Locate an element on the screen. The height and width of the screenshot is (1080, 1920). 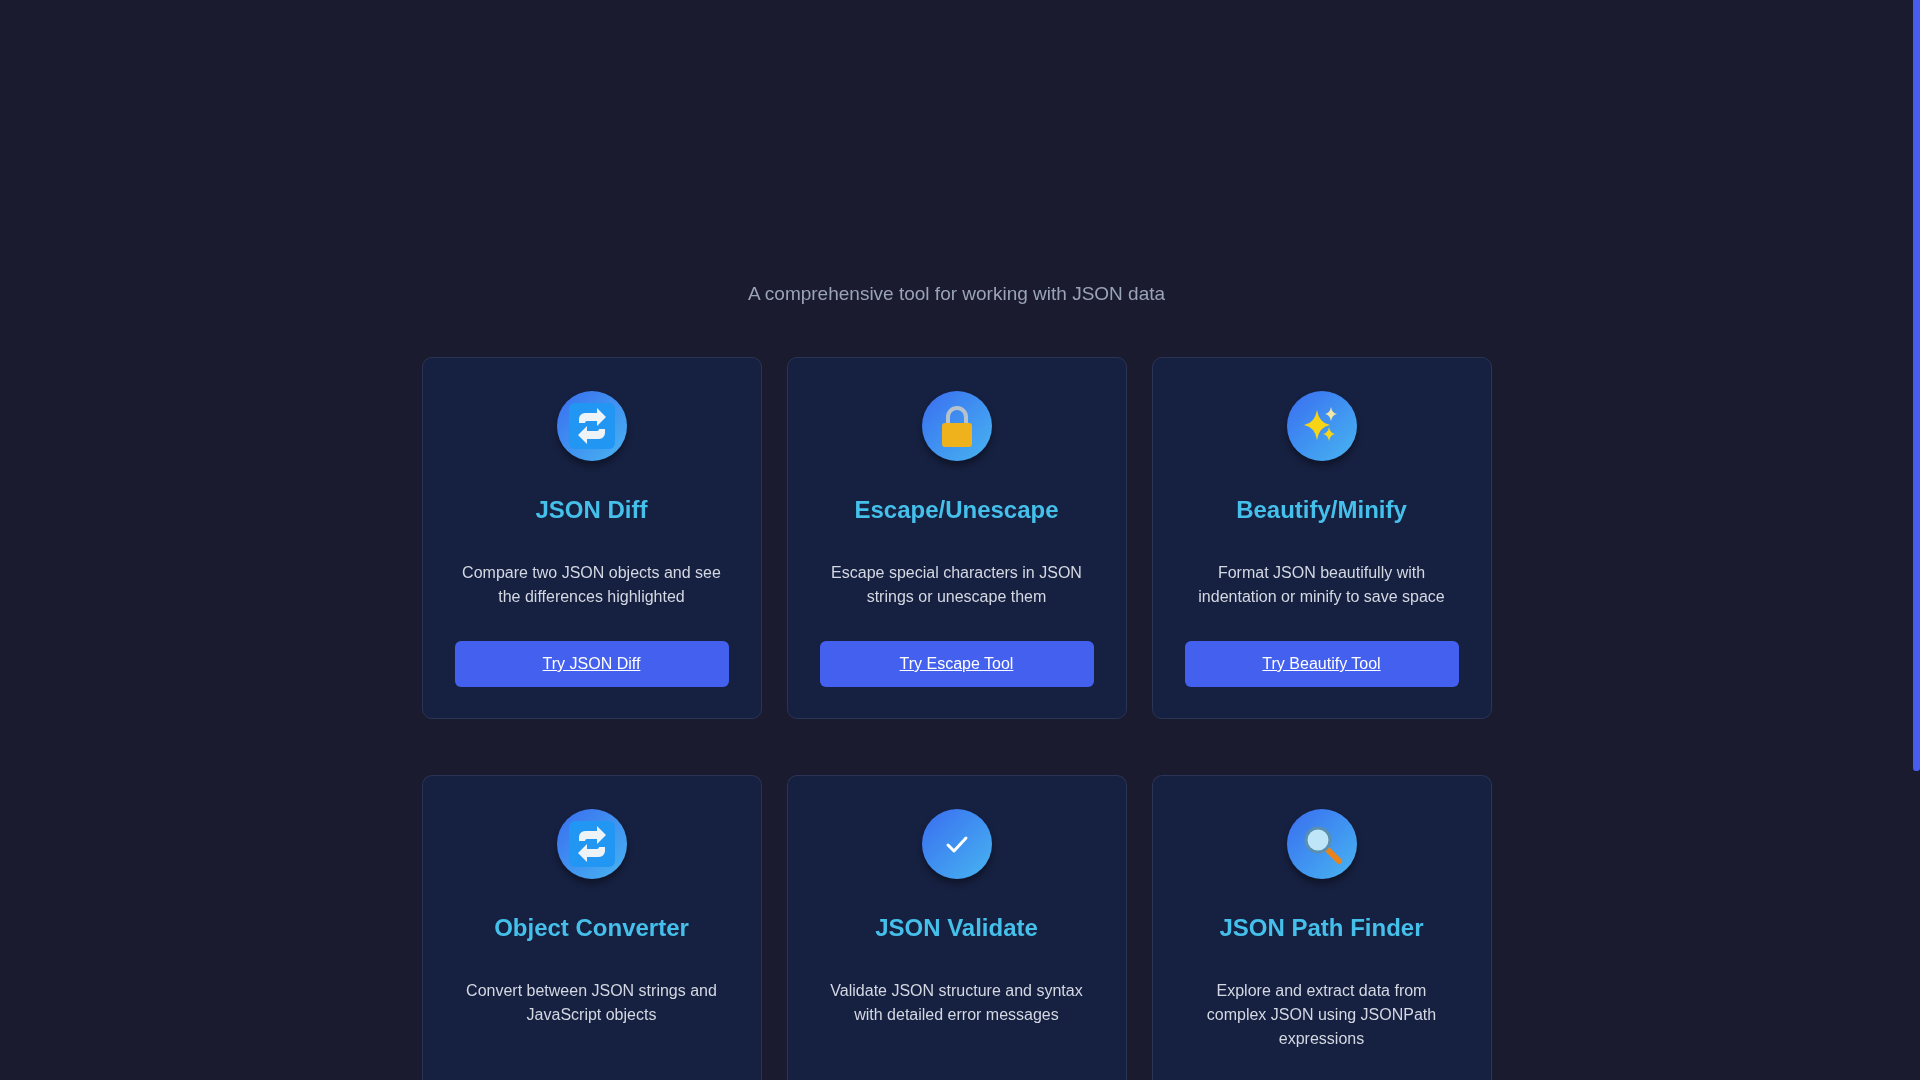
tool-description: Validate JSON structure and syntax with detailed error messages is located at coordinates (956, 1003).